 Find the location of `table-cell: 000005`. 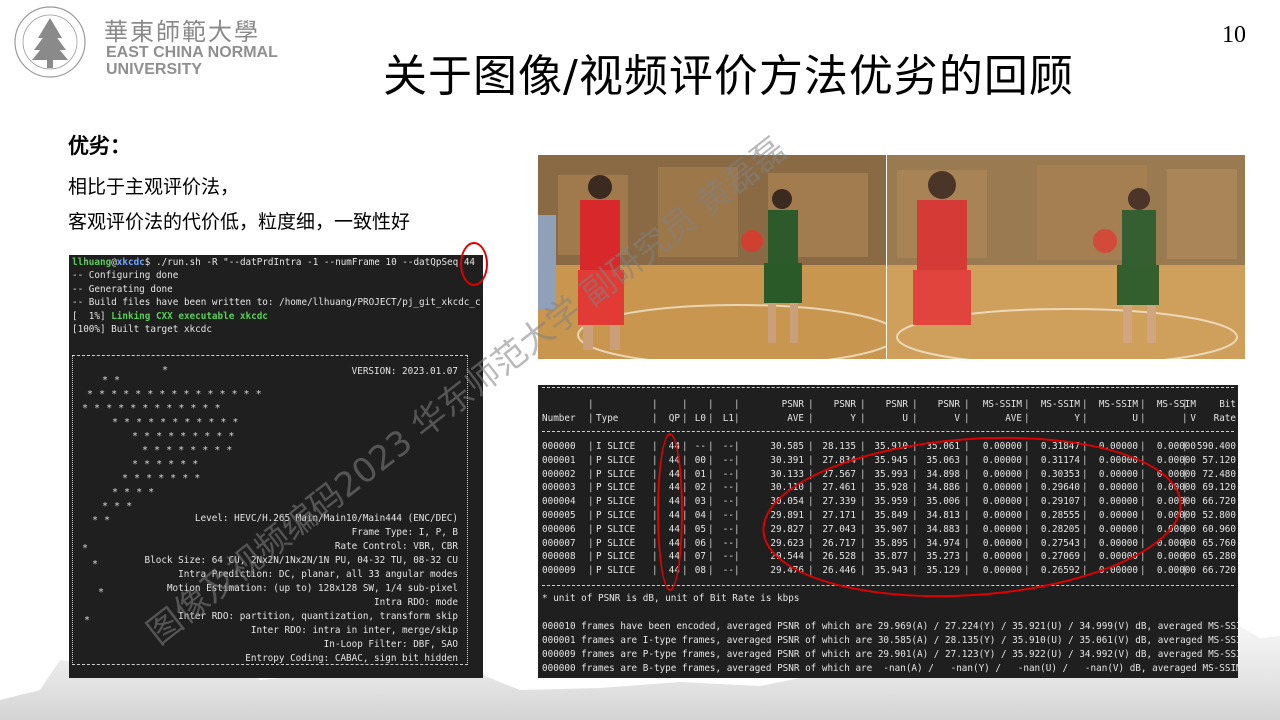

table-cell: 000005 is located at coordinates (559, 515).